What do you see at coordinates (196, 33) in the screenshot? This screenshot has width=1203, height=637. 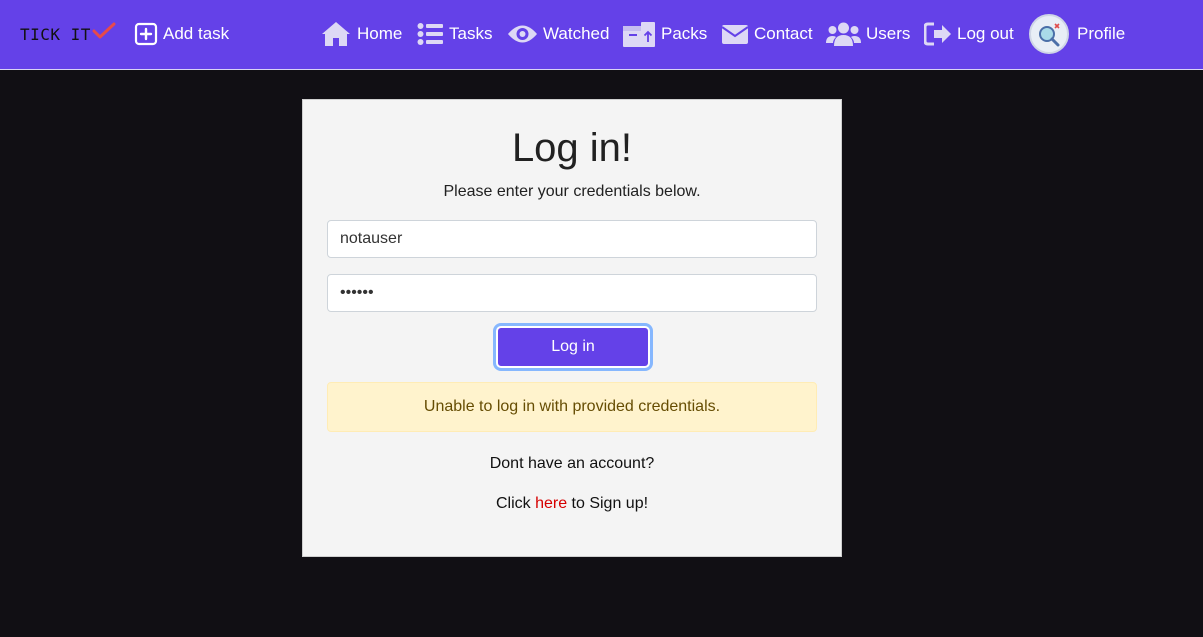 I see `nav-add-task-label: Add task` at bounding box center [196, 33].